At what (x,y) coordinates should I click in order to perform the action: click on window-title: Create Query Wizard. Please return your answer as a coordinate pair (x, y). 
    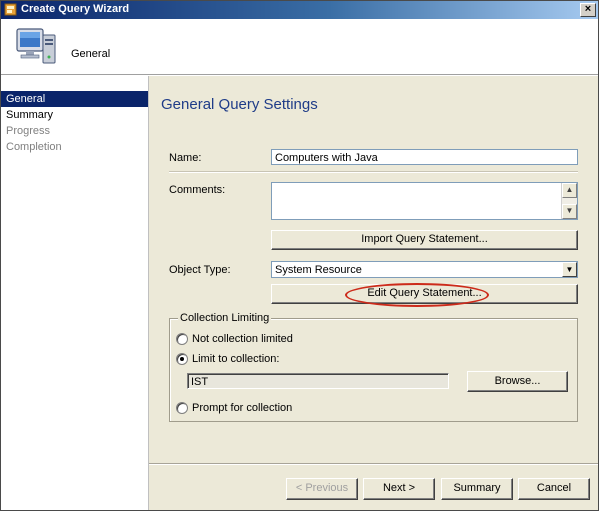
    Looking at the image, I should click on (75, 9).